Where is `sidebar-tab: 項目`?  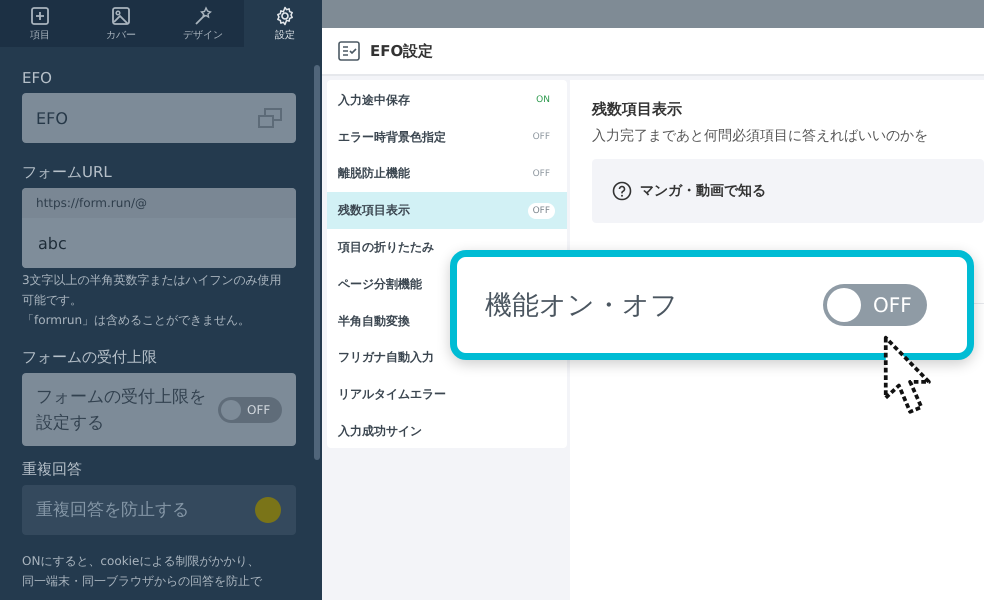
sidebar-tab: 項目 is located at coordinates (40, 23).